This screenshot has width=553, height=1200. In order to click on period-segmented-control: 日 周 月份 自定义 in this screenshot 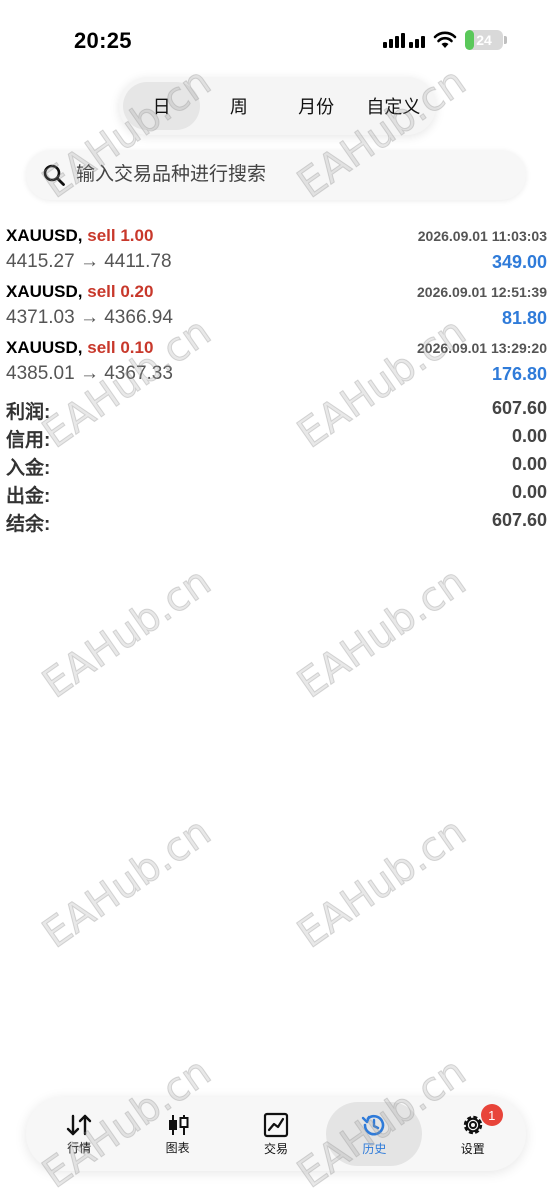, I will do `click(277, 106)`.